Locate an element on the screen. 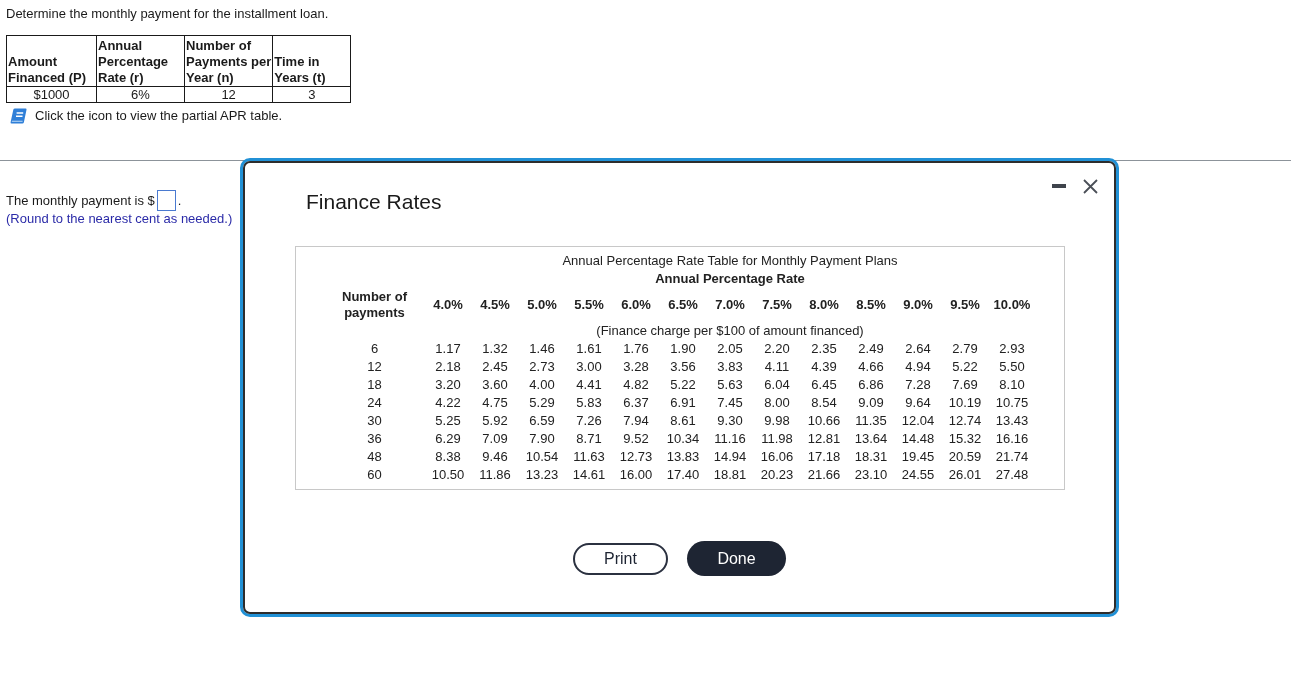 This screenshot has height=682, width=1291. finance-charge: 4.39 is located at coordinates (824, 366).